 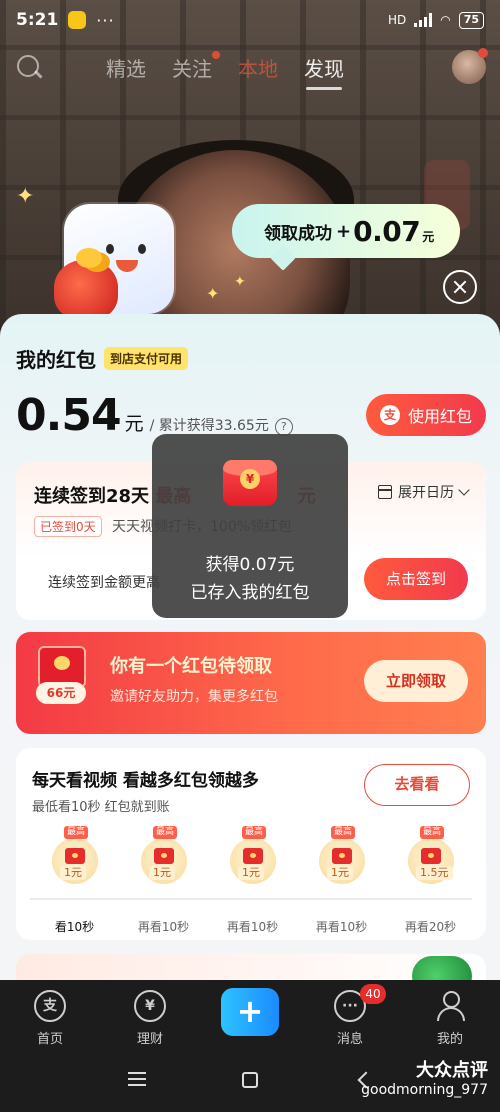 I want to click on status-time: 5:21, so click(x=37, y=20).